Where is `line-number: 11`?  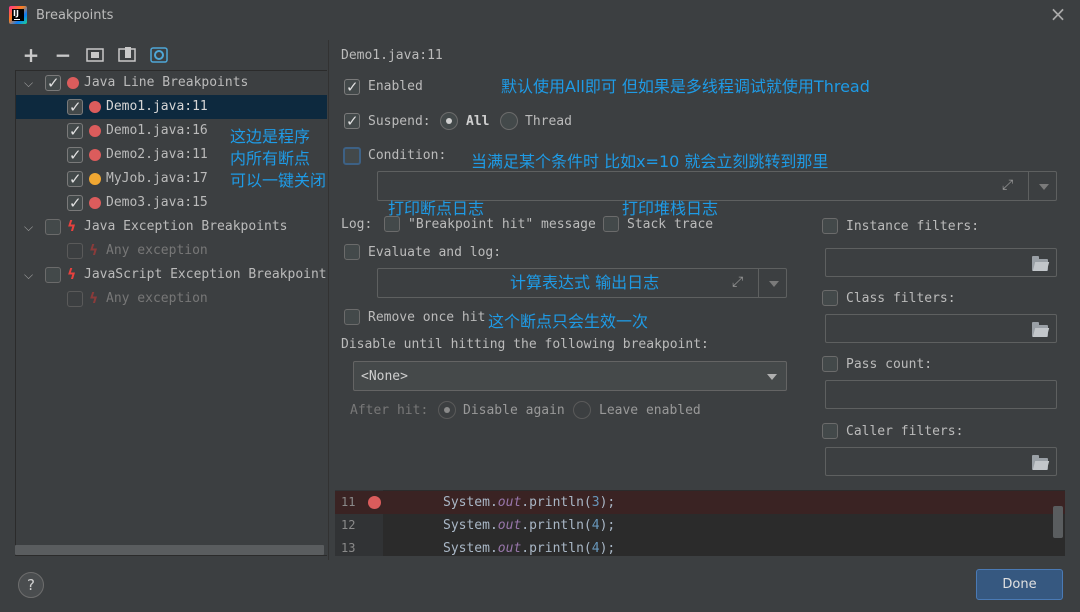
line-number: 11 is located at coordinates (348, 502).